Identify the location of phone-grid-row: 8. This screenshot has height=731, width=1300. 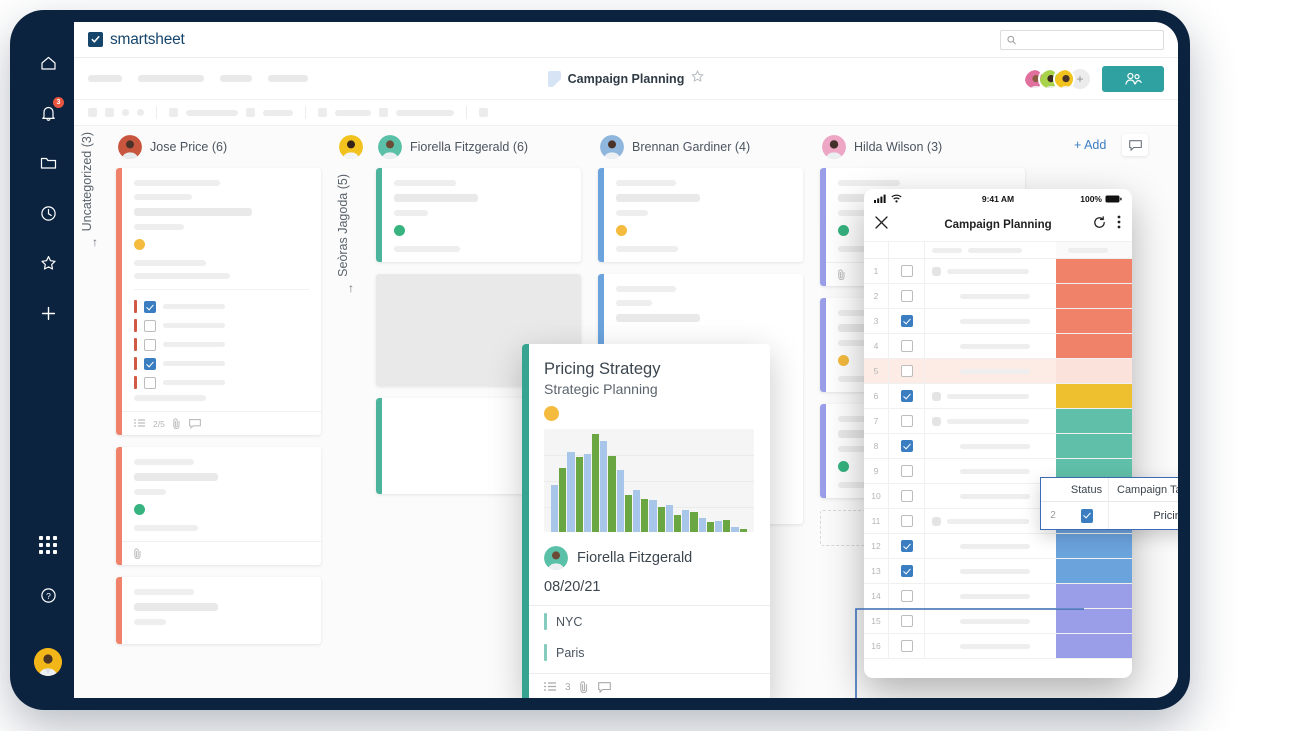
(998, 446).